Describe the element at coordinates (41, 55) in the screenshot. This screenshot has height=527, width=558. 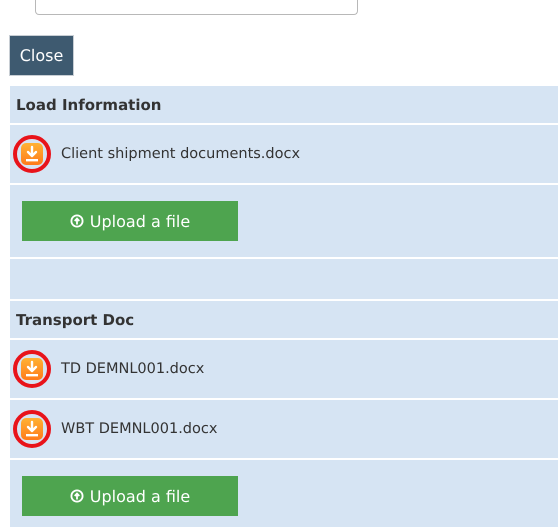
I see `close-button: Close` at that location.